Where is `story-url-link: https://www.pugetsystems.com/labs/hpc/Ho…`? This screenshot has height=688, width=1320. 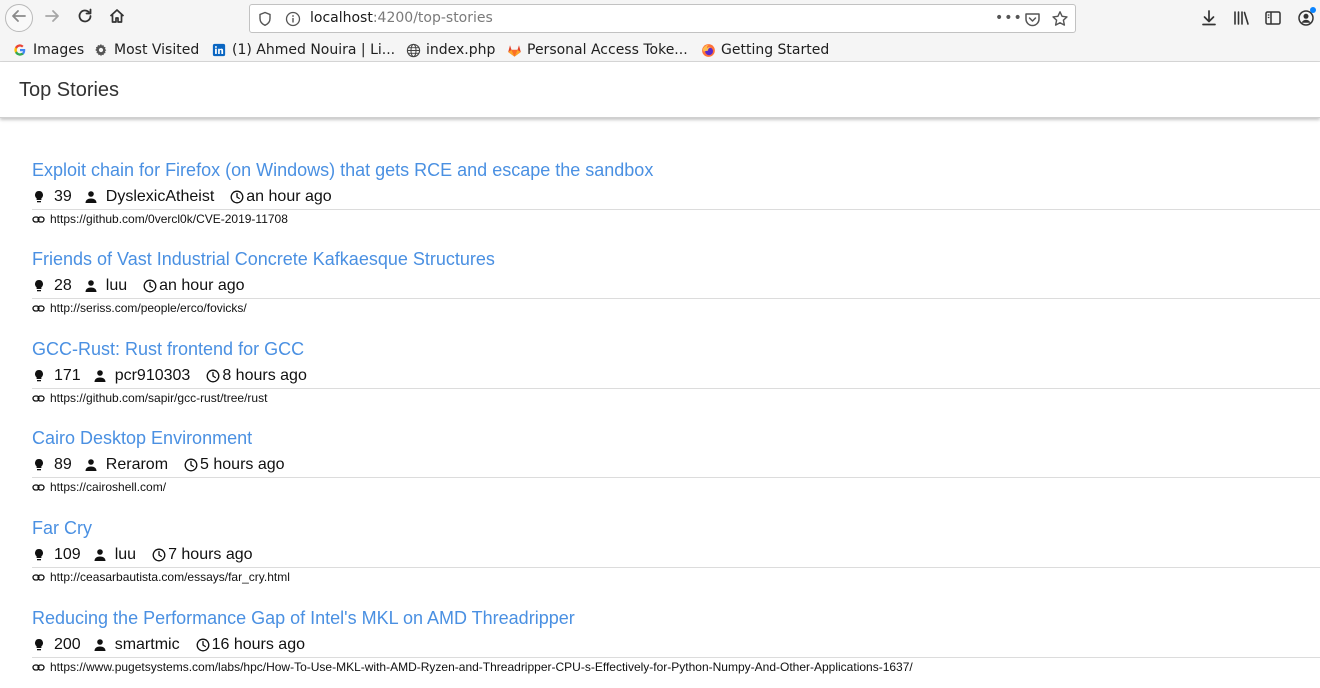
story-url-link: https://www.pugetsystems.com/labs/hpc/Ho… is located at coordinates (472, 667).